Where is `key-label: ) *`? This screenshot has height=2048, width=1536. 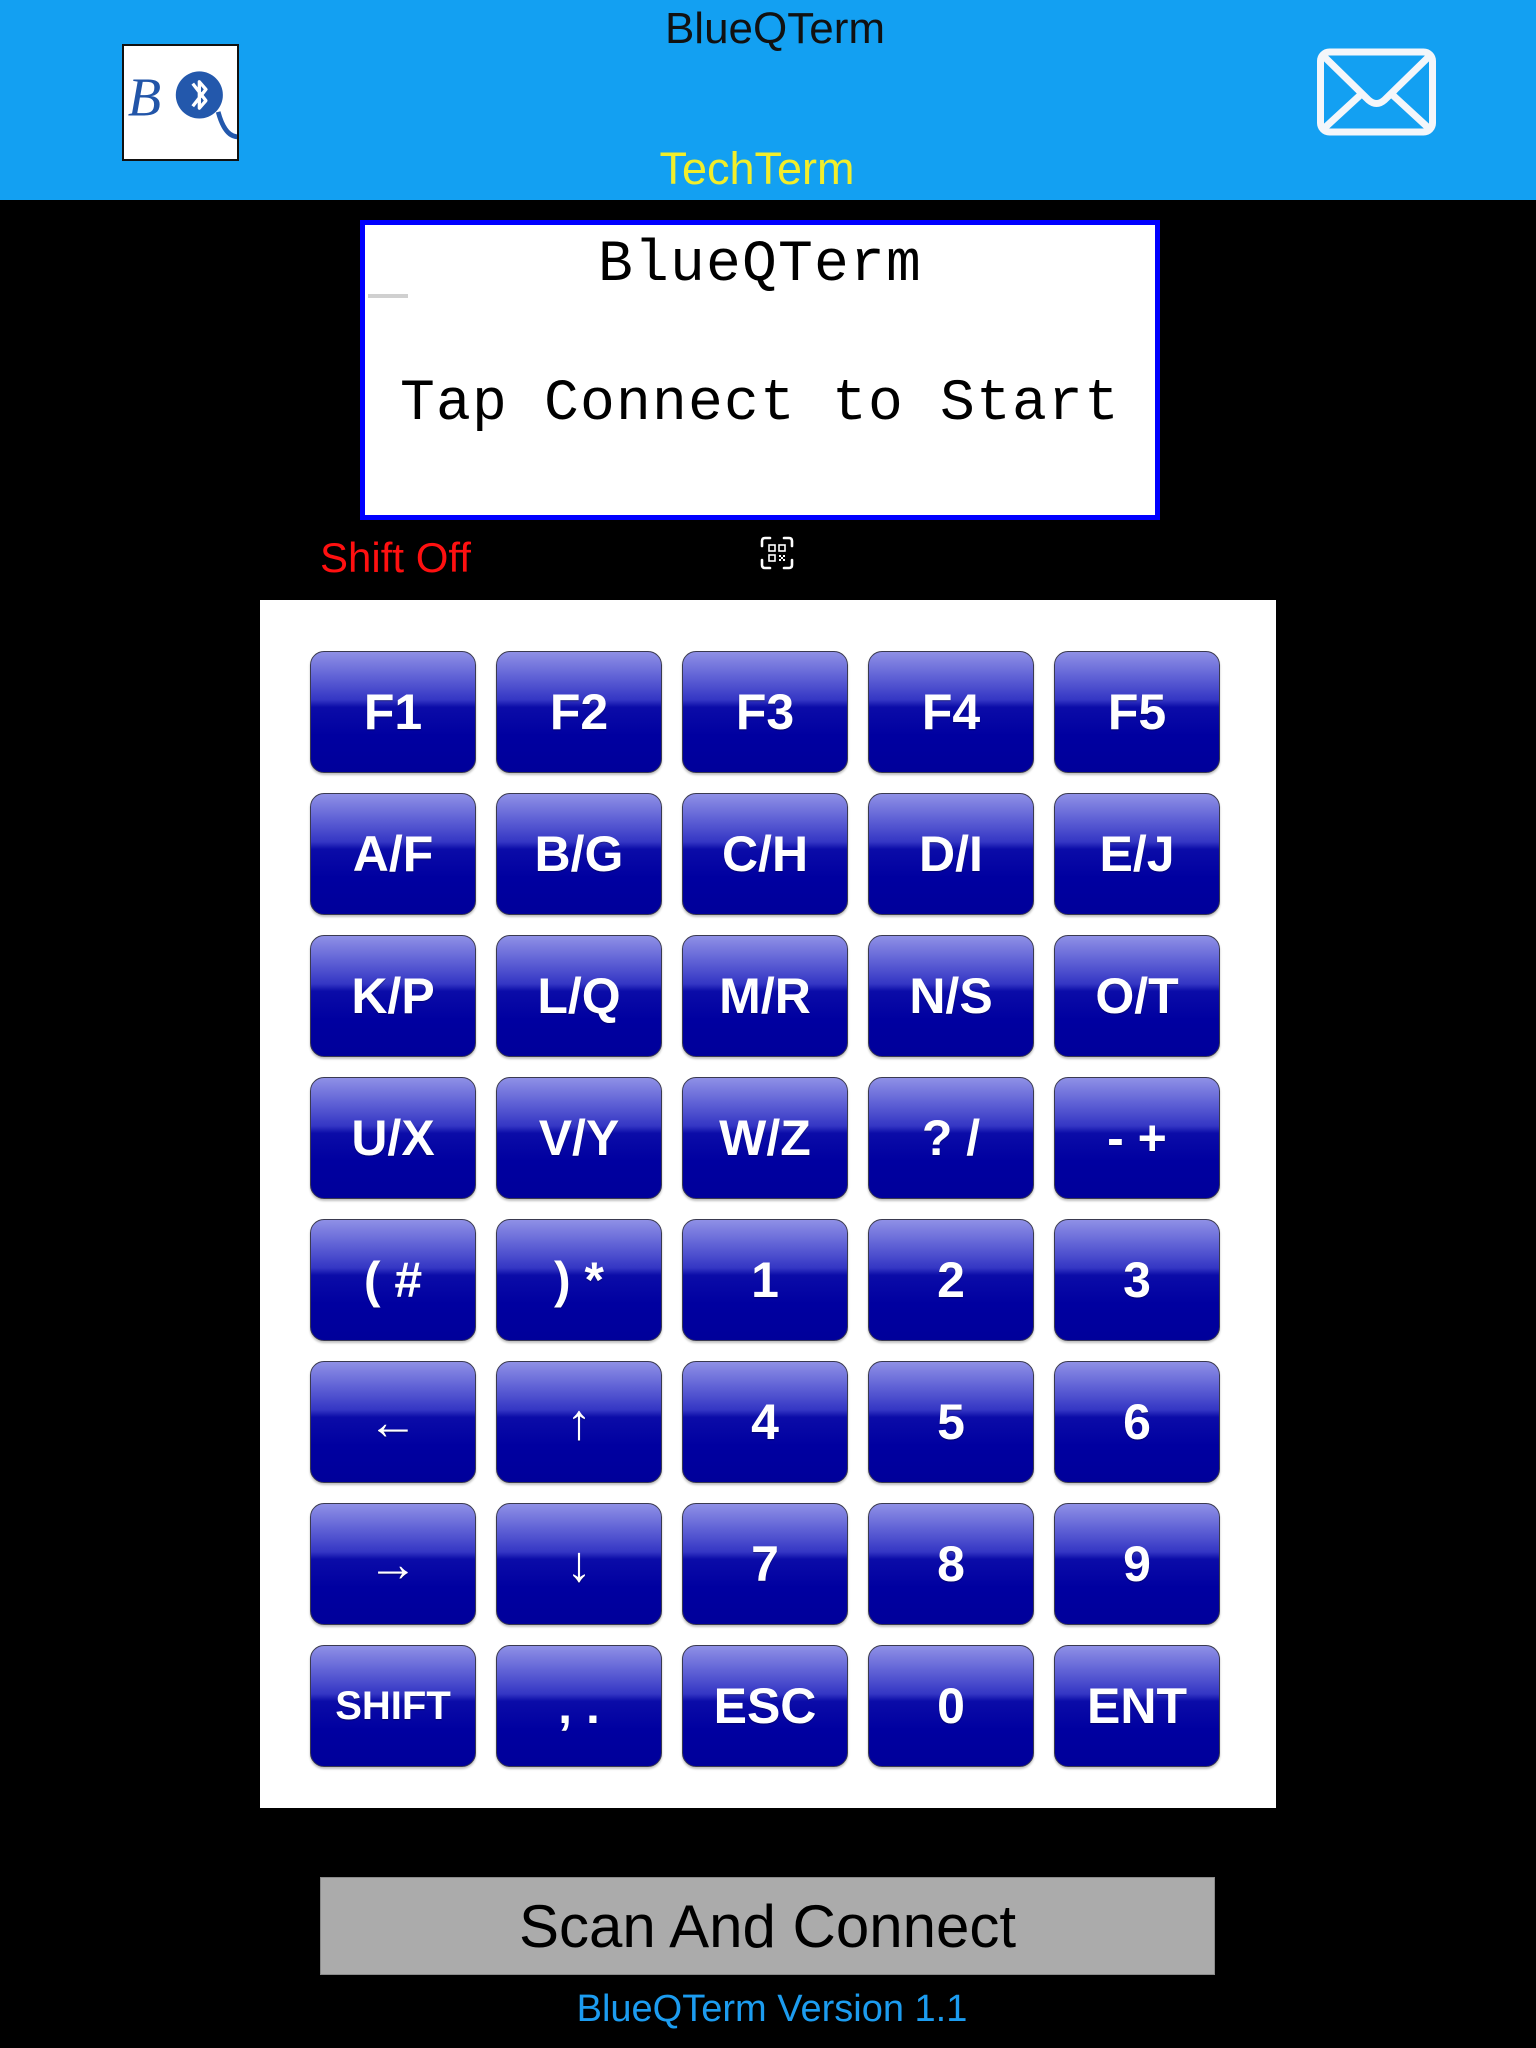 key-label: ) * is located at coordinates (579, 1280).